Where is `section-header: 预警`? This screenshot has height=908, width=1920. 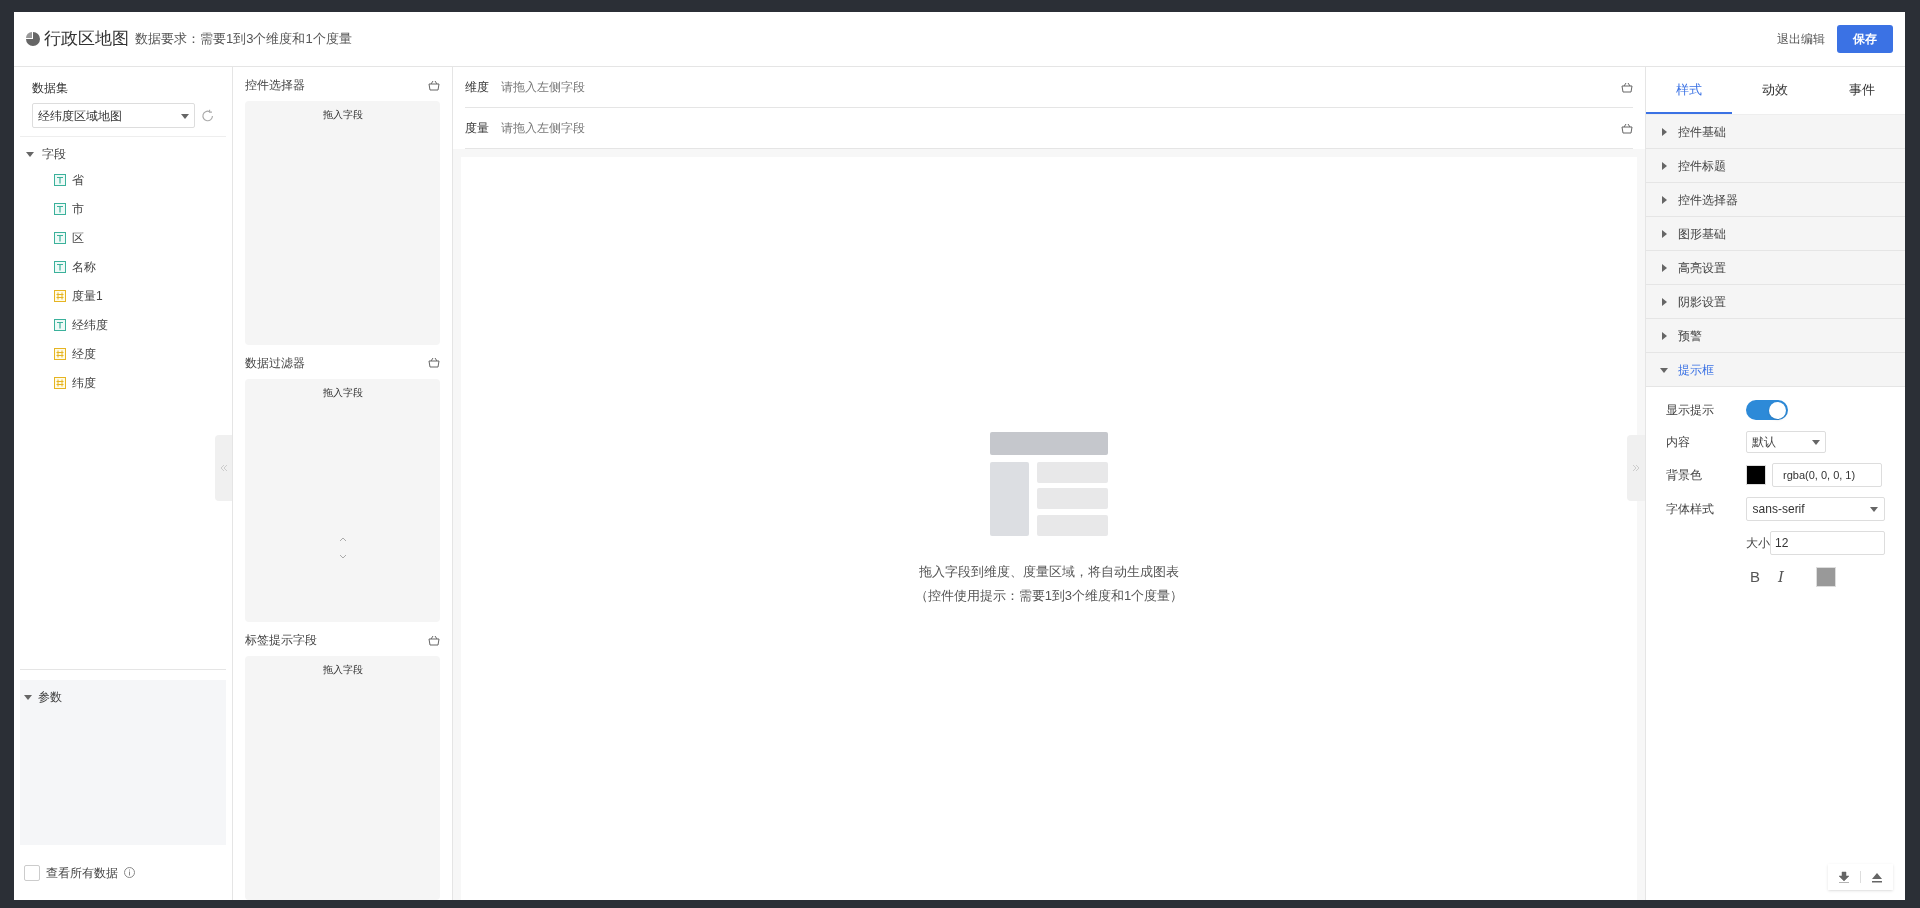
section-header: 预警 is located at coordinates (1775, 336).